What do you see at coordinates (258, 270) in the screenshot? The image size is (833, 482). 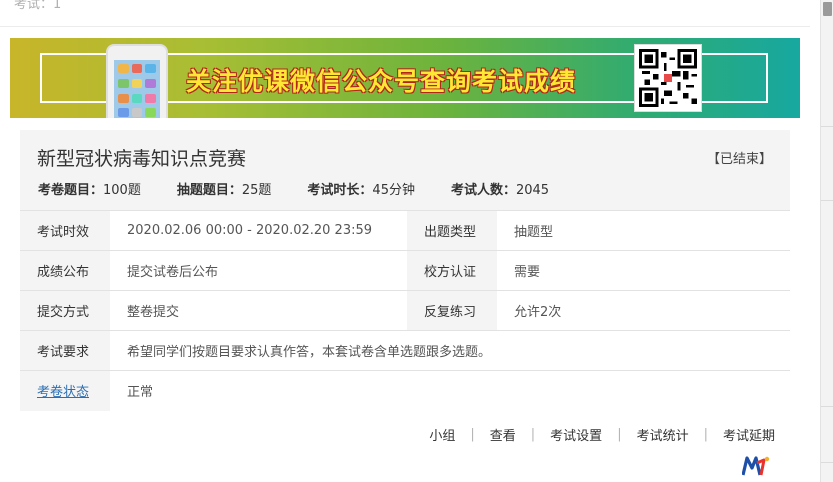 I see `score-publish-value: 提交试卷后公布` at bounding box center [258, 270].